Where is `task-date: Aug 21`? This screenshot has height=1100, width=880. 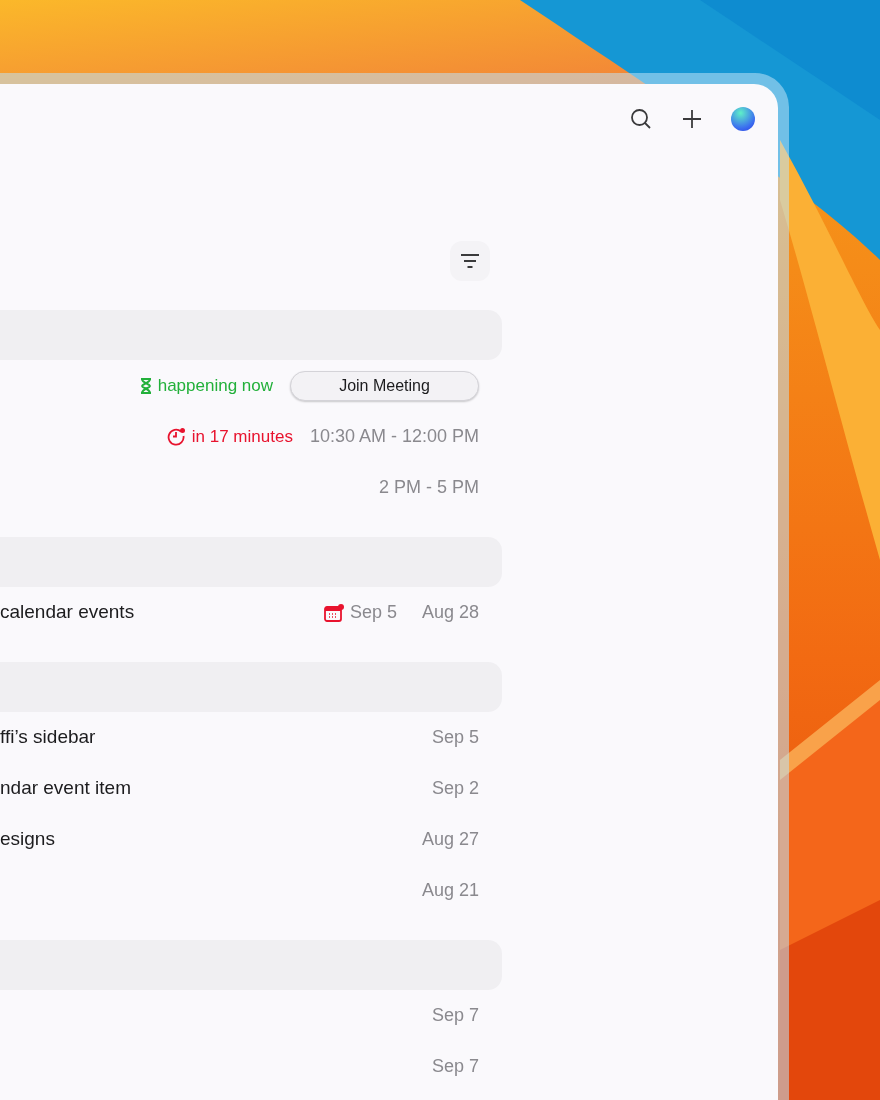
task-date: Aug 21 is located at coordinates (450, 890).